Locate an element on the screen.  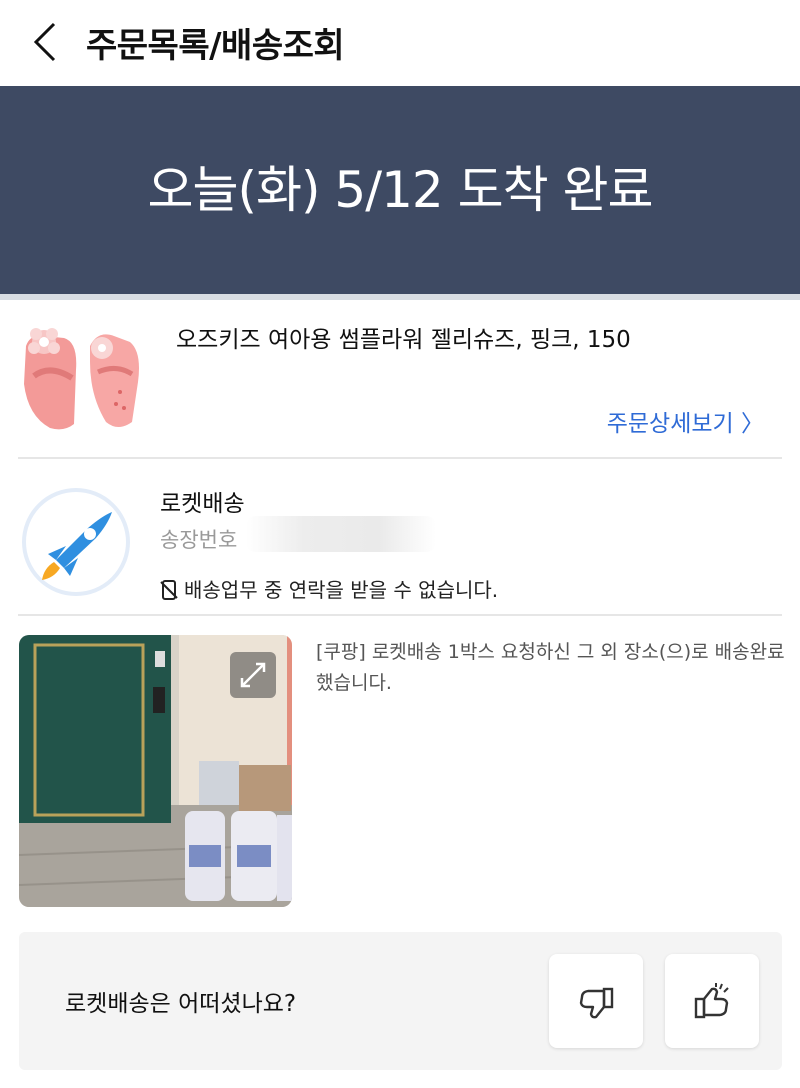
no-contact-text: 배송업무 중 연락을 받을 수 없습니다. is located at coordinates (341, 590).